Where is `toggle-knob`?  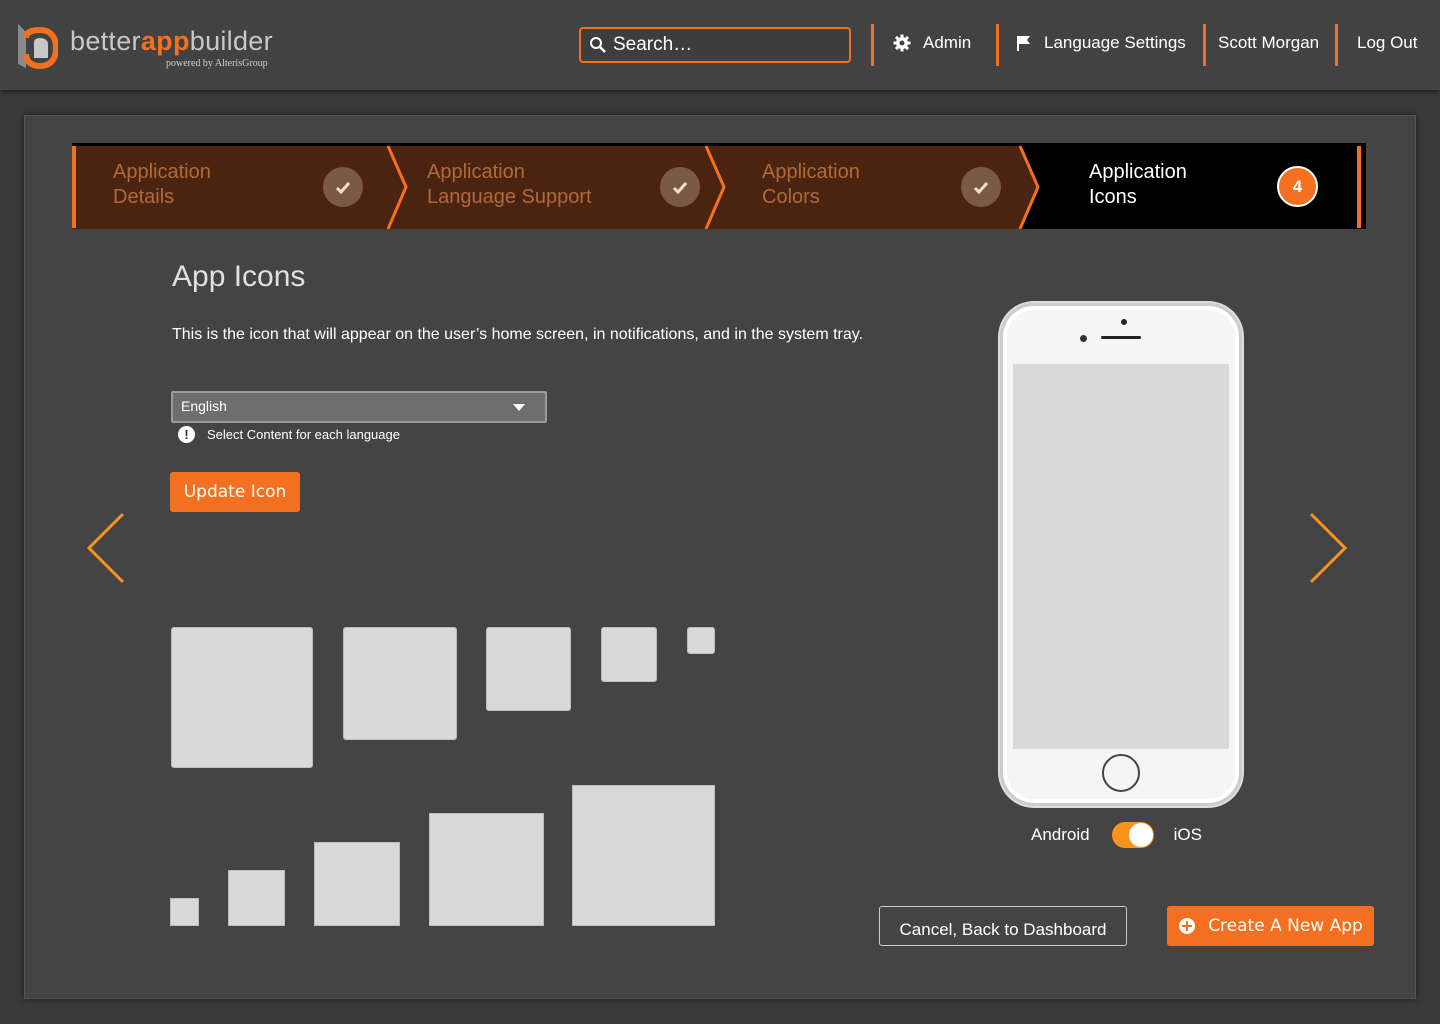 toggle-knob is located at coordinates (1140, 835).